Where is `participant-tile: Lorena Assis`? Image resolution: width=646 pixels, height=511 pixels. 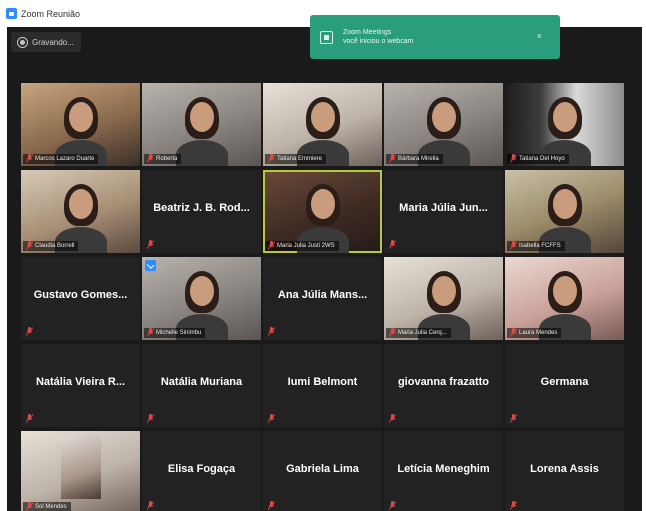
participant-tile: Lorena Assis is located at coordinates (564, 471).